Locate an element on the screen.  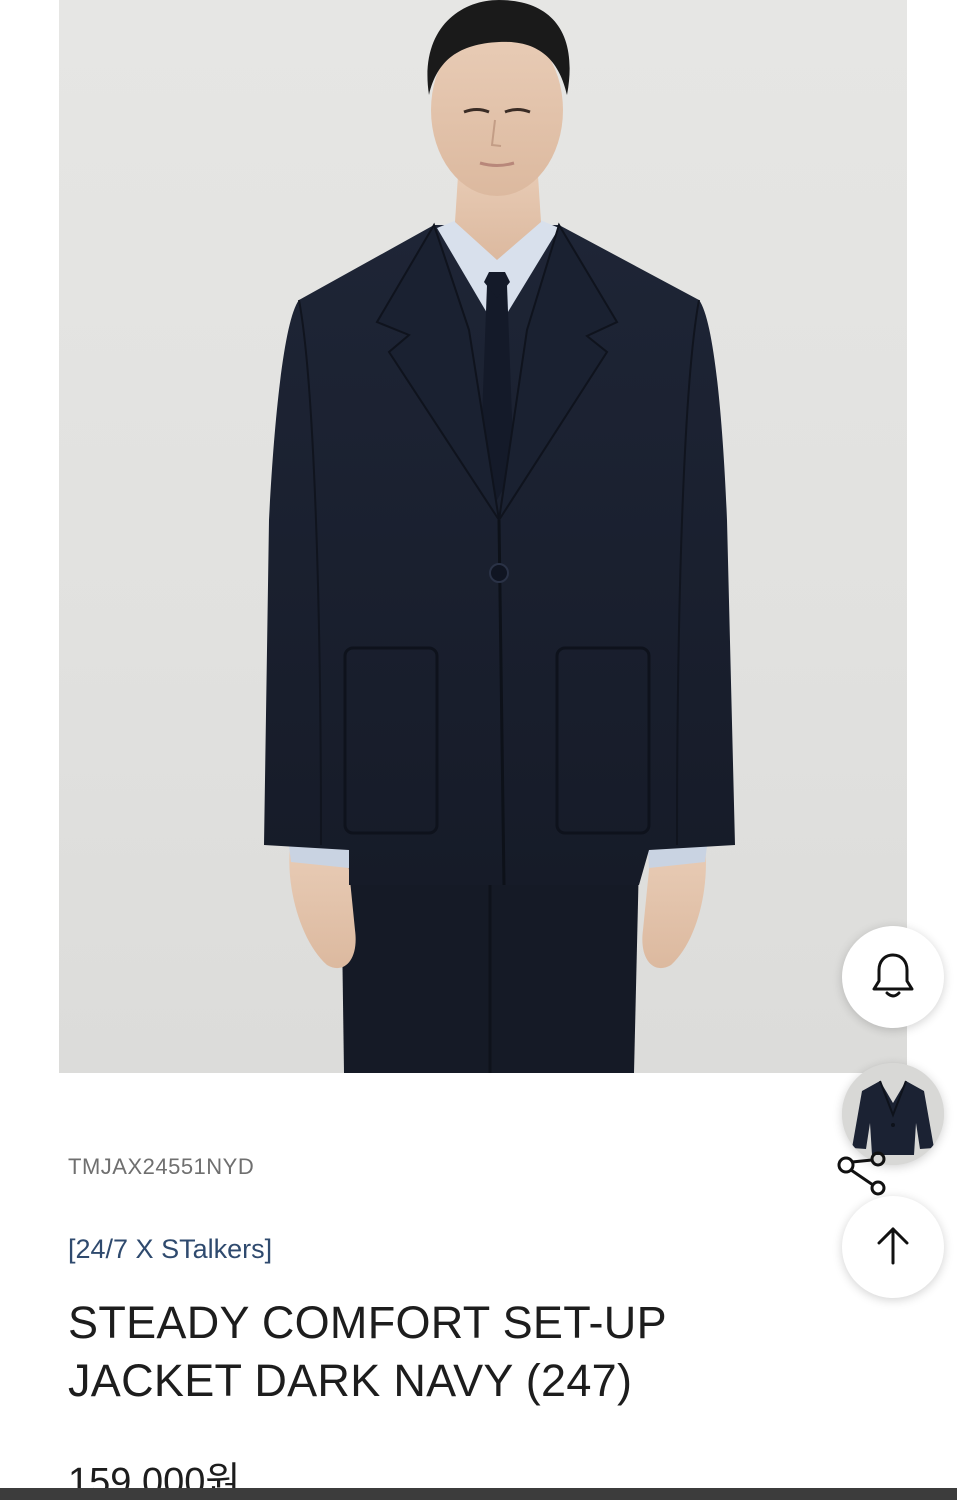
restock-alert-button is located at coordinates (893, 977).